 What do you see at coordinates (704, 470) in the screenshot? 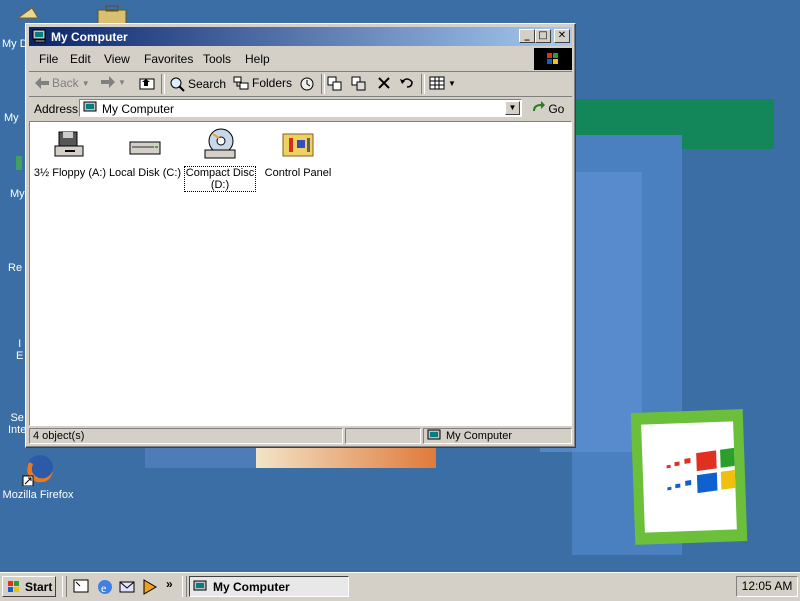
I see `windows-flag-icon` at bounding box center [704, 470].